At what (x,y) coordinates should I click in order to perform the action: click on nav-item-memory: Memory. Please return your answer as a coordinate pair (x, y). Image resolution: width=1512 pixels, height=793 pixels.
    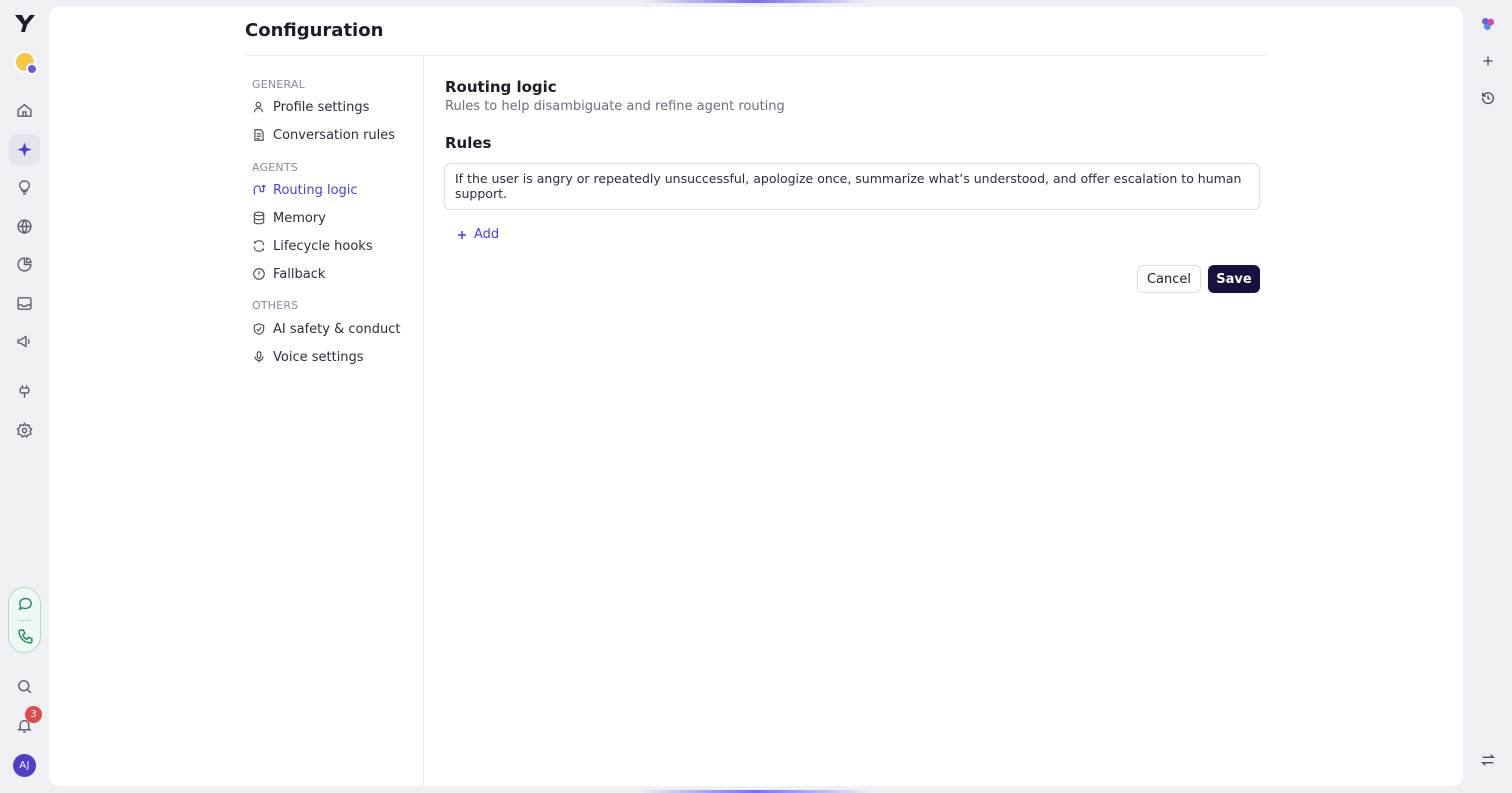
    Looking at the image, I should click on (289, 218).